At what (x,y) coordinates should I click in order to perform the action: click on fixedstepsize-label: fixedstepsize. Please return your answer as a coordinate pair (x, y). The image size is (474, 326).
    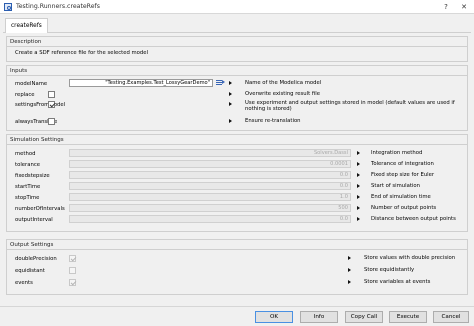
    Looking at the image, I should click on (32, 176).